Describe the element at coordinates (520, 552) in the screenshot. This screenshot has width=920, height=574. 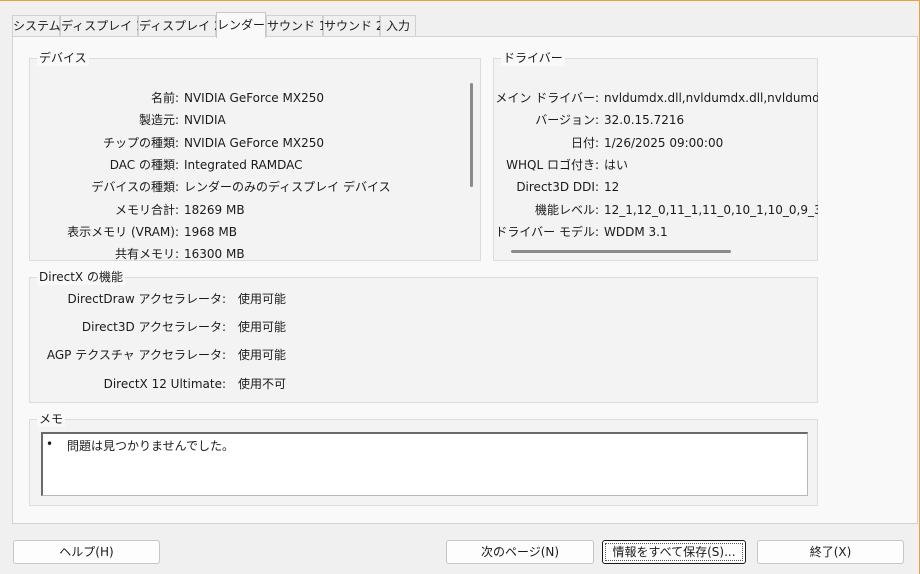
I see `next-page-button: 次のページ(N)` at that location.